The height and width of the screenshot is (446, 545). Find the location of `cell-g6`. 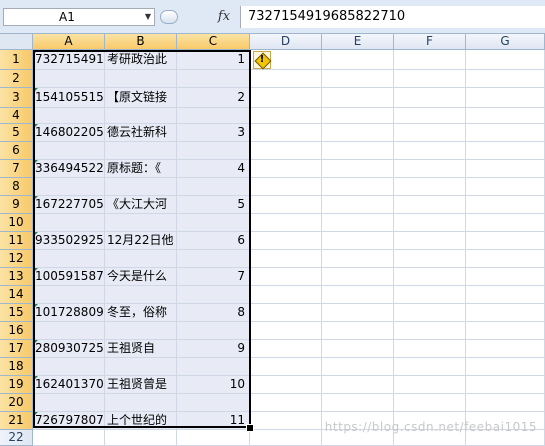

cell-g6 is located at coordinates (505, 151).